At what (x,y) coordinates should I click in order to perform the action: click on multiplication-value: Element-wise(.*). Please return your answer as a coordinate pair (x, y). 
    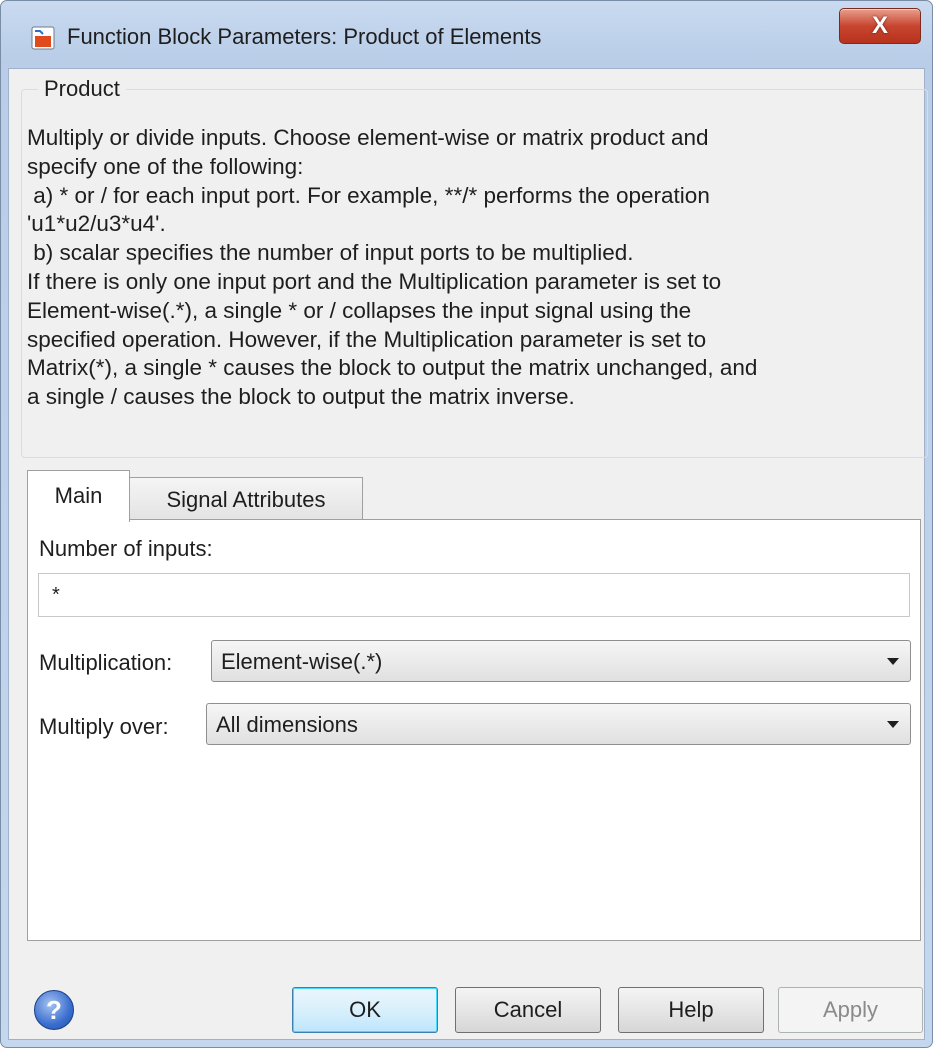
    Looking at the image, I should click on (302, 661).